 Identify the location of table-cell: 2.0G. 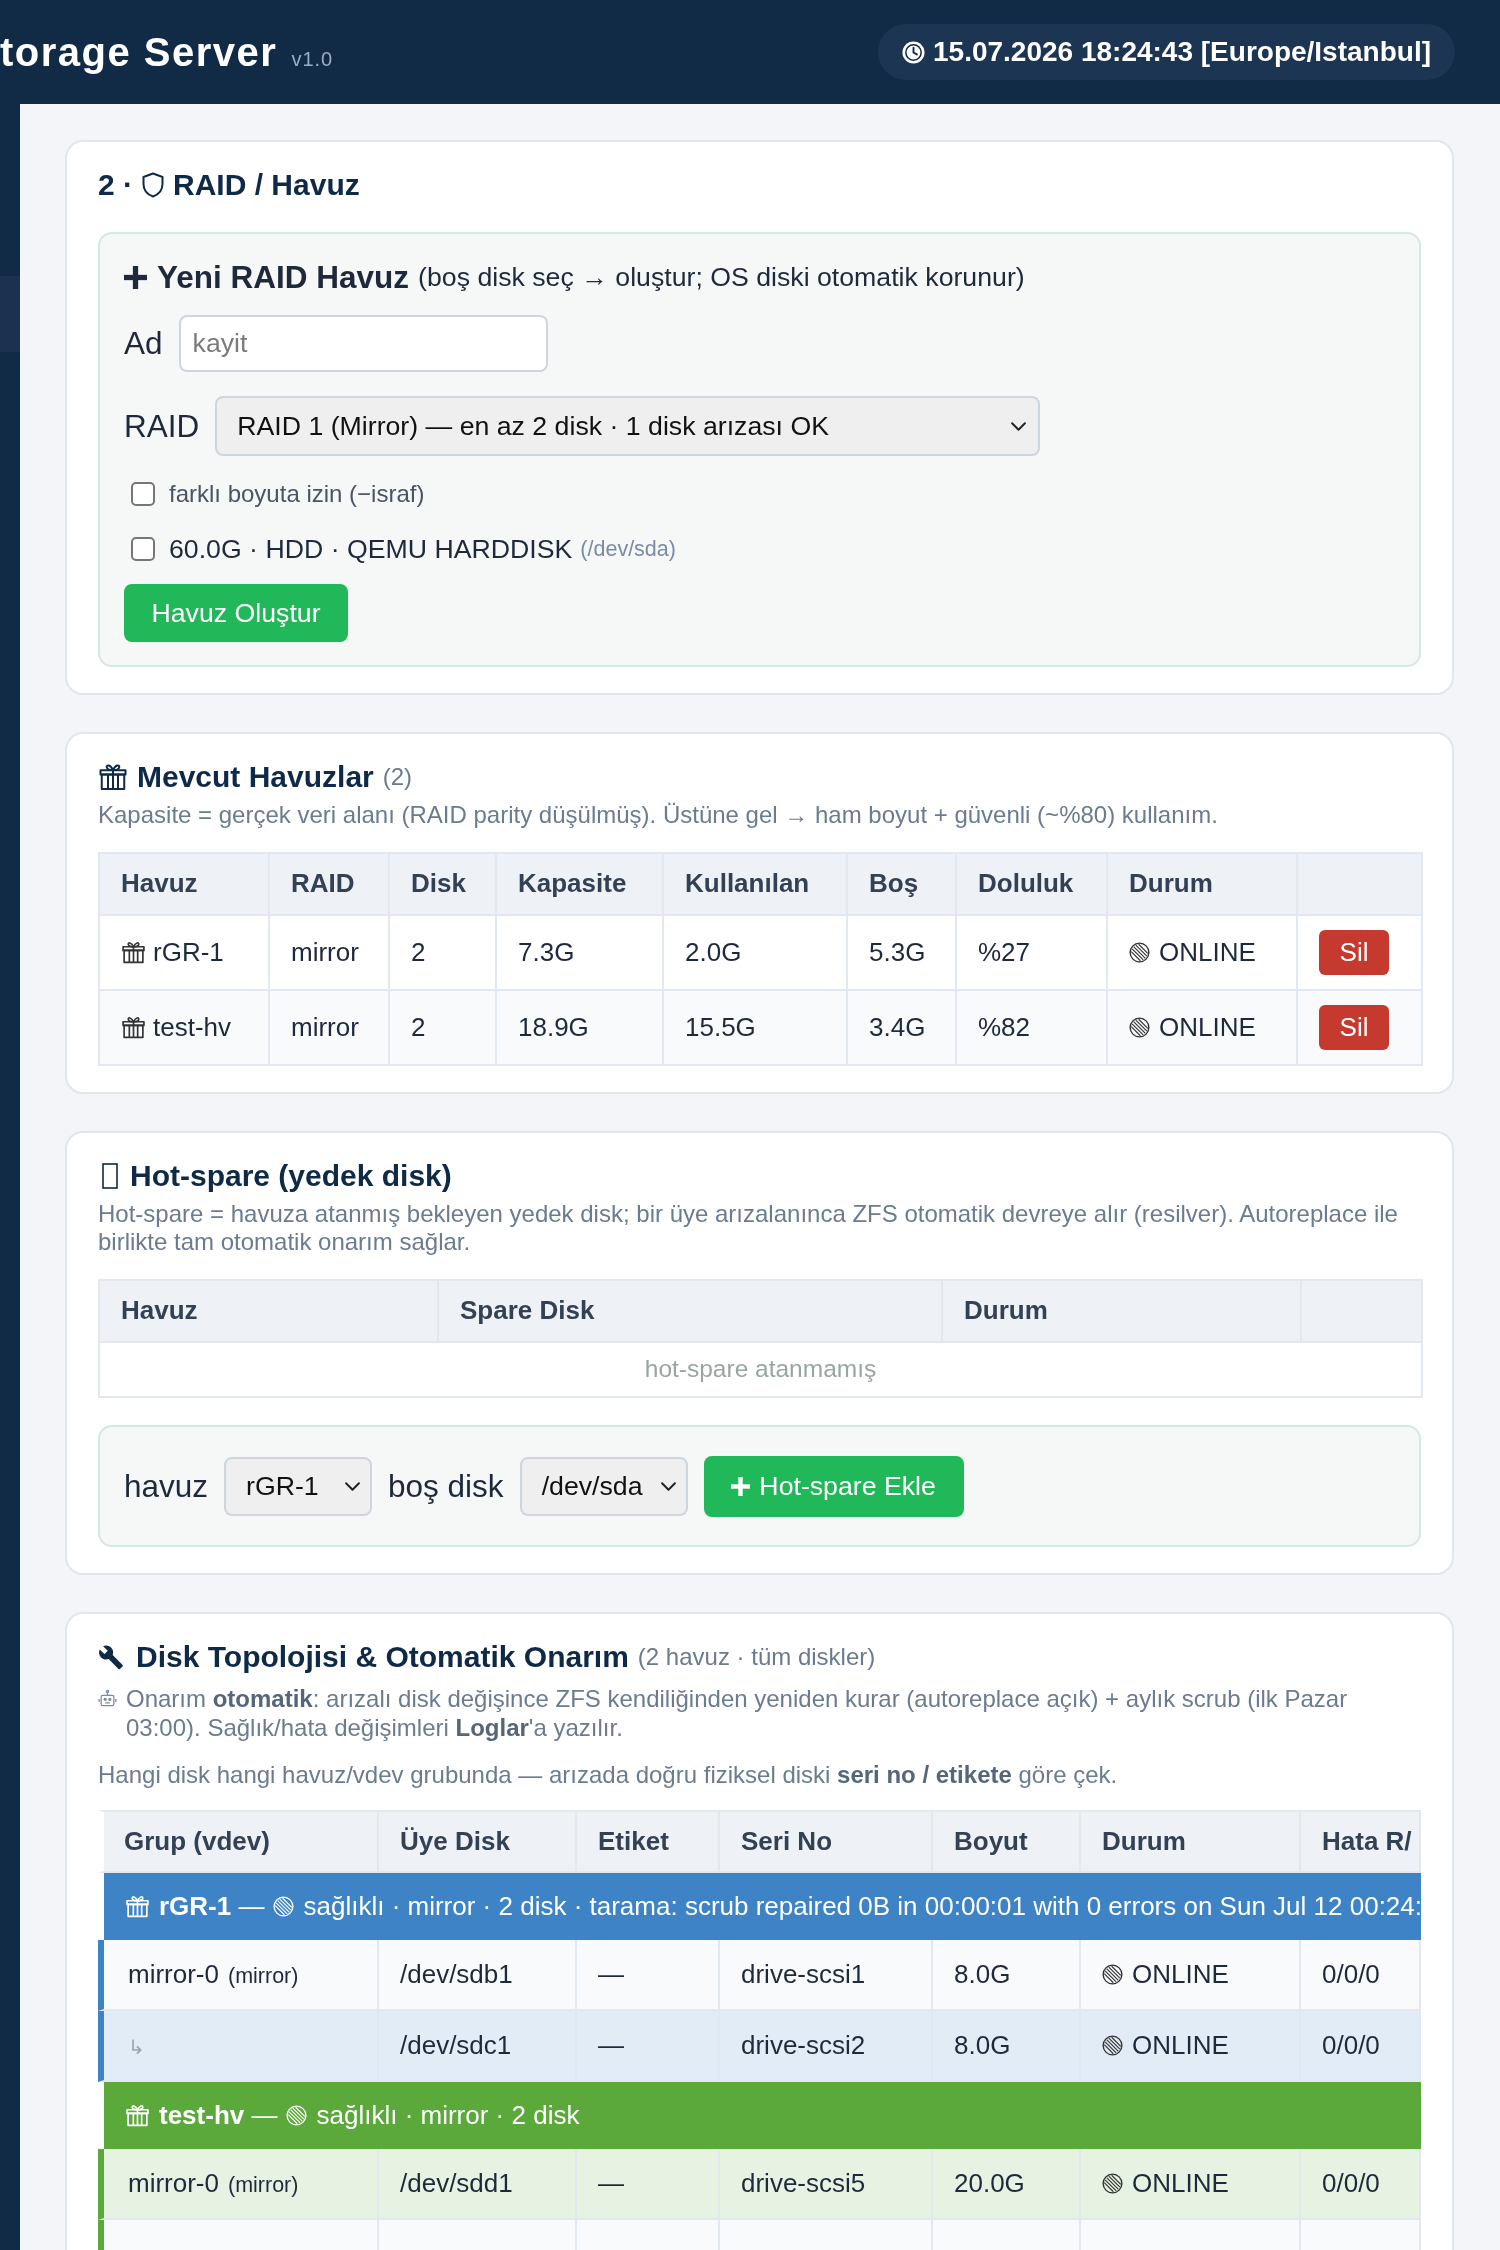
(755, 952).